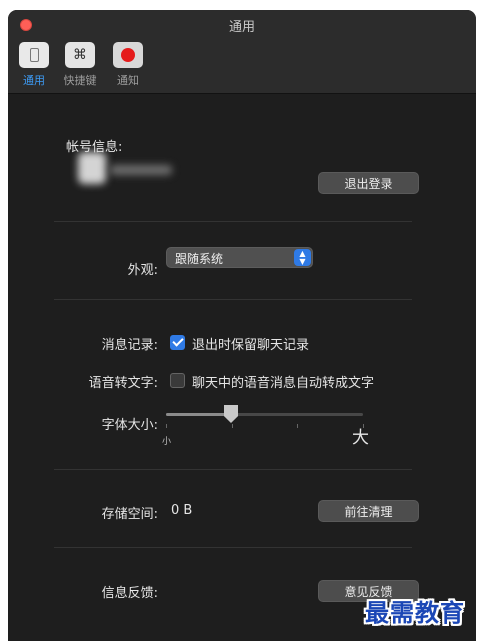  Describe the element at coordinates (142, 270) in the screenshot. I see `appearance-label: 外观:` at that location.